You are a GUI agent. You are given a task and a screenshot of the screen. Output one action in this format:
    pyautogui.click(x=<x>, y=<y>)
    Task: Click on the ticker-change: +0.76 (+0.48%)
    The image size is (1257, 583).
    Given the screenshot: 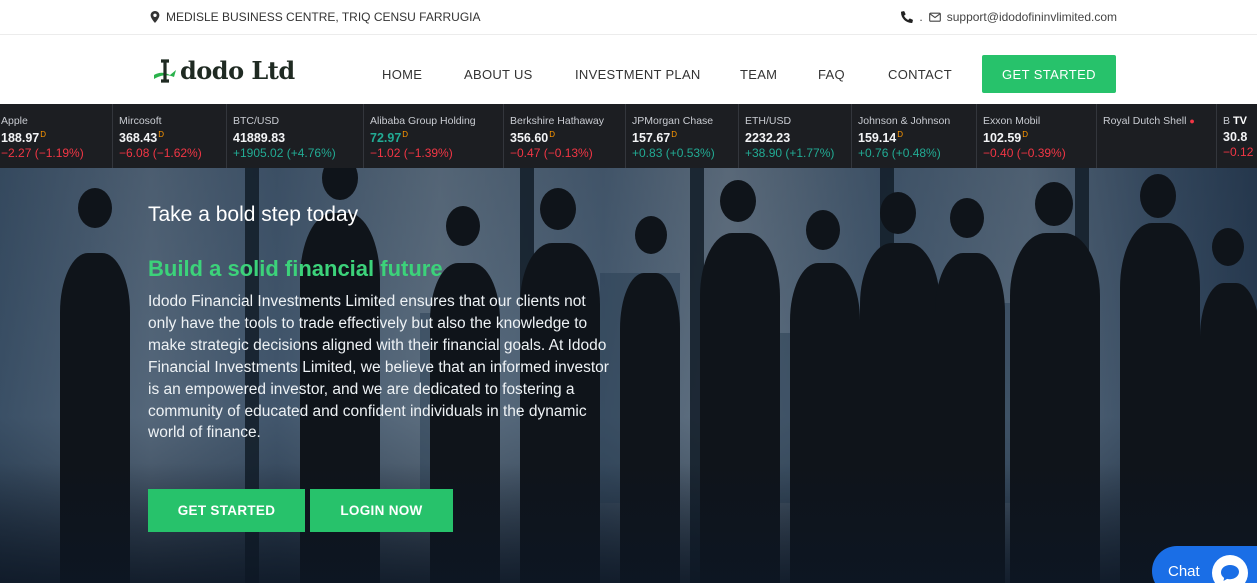 What is the action you would take?
    pyautogui.click(x=899, y=153)
    